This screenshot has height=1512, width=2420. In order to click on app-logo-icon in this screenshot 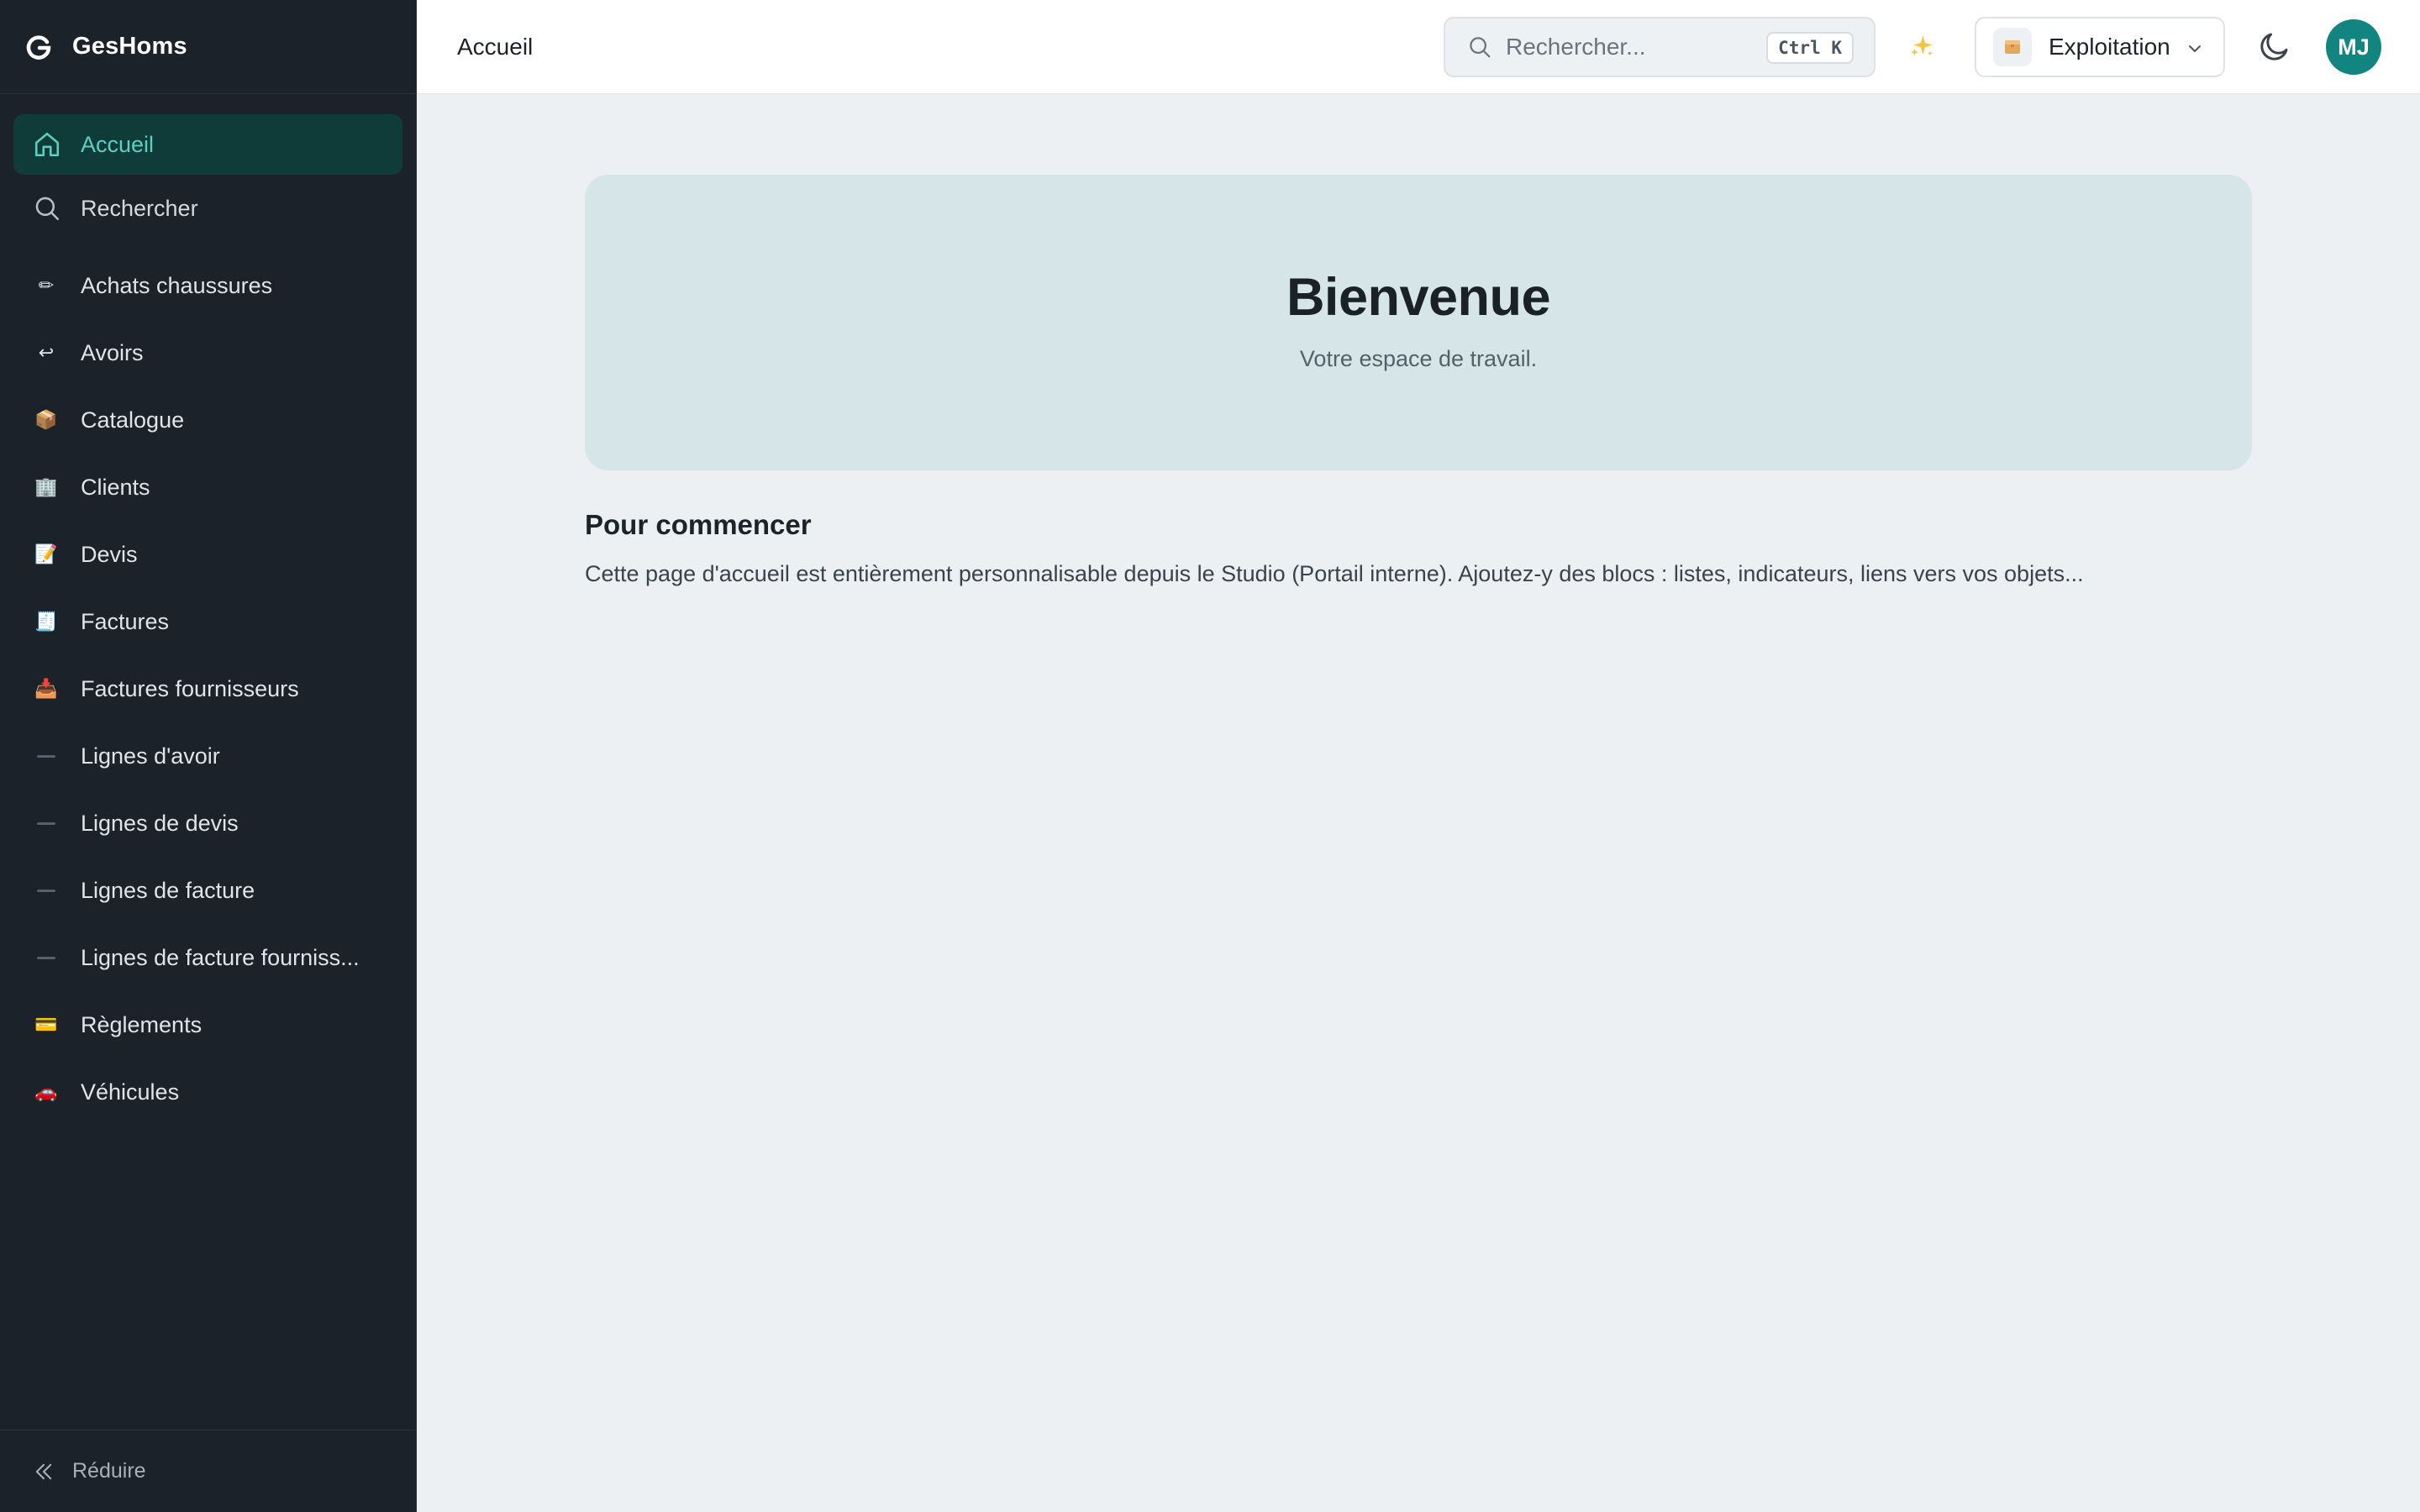, I will do `click(38, 47)`.